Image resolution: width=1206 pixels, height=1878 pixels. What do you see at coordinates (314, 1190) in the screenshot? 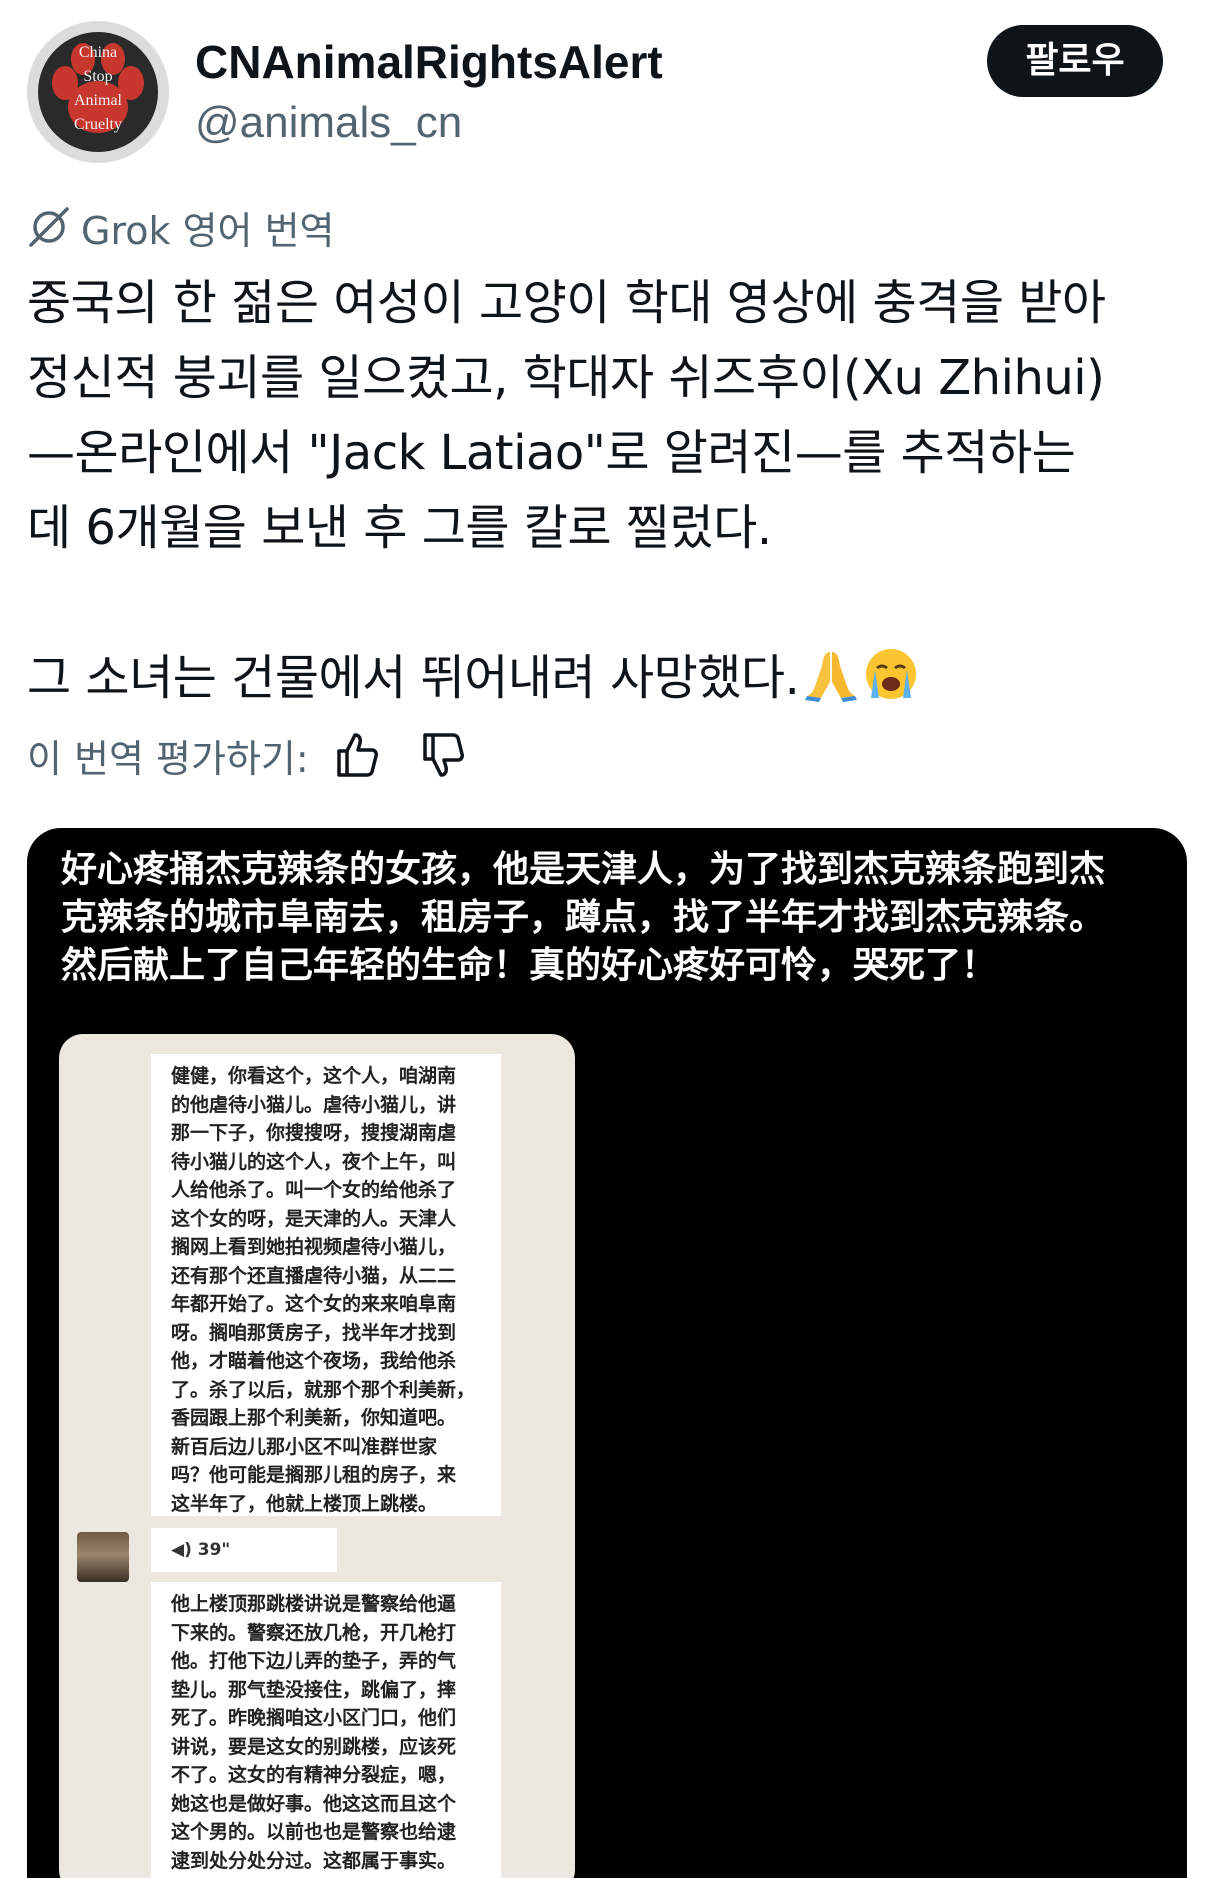
I see `chat-line: 人给他杀了。叫一个女的给他杀了` at bounding box center [314, 1190].